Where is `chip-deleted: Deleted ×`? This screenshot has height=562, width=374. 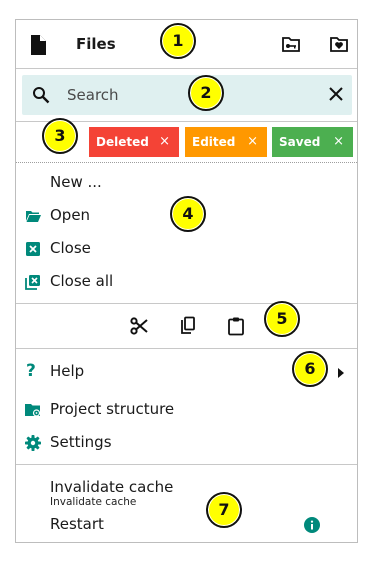 chip-deleted: Deleted × is located at coordinates (134, 142).